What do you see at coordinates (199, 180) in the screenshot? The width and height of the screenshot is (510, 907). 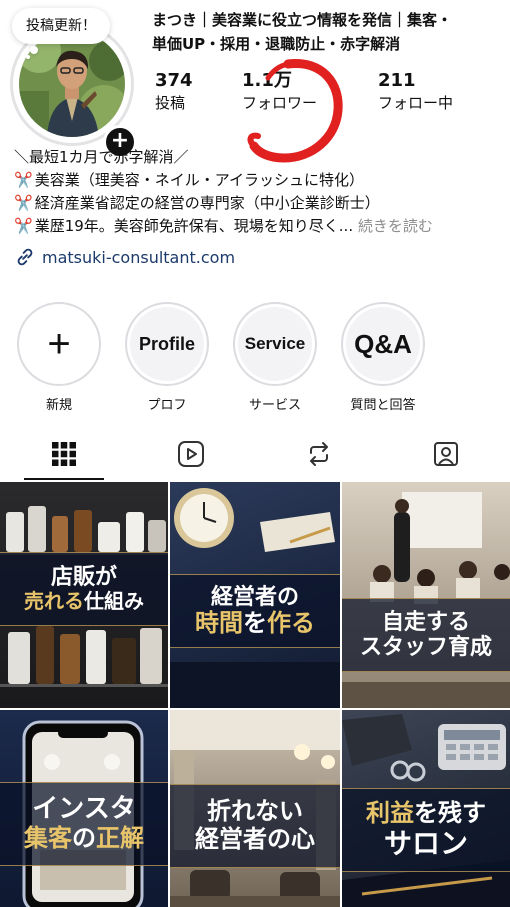 I see `bio-text: 美容業（理美容・ネイル・アイラッシュに特化）` at bounding box center [199, 180].